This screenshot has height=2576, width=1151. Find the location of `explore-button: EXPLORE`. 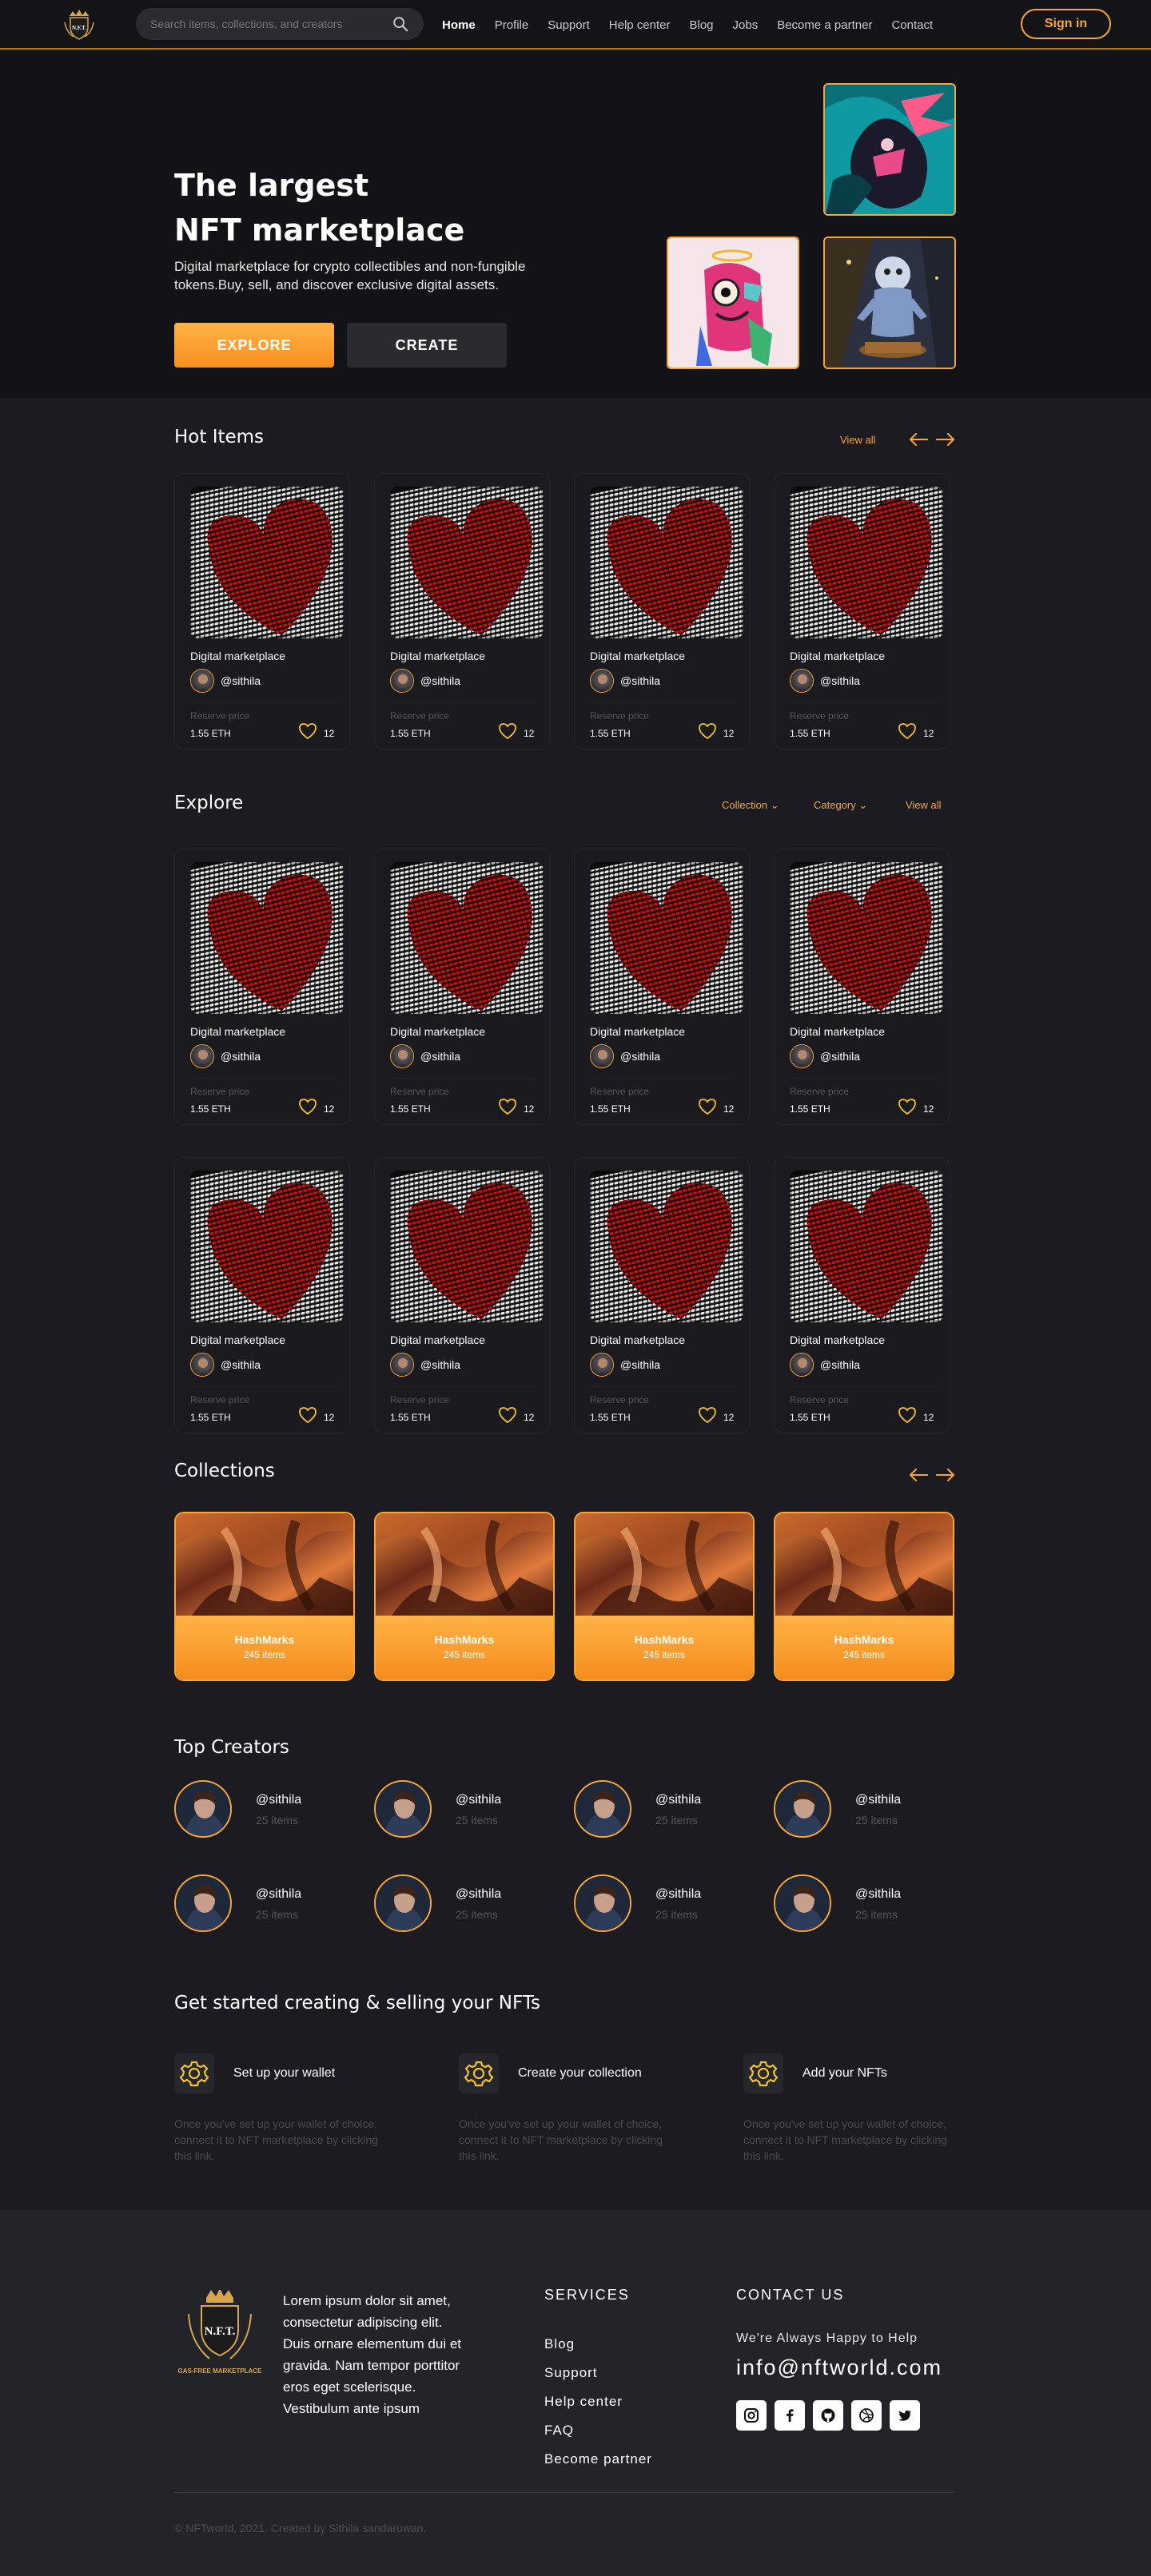

explore-button: EXPLORE is located at coordinates (254, 345).